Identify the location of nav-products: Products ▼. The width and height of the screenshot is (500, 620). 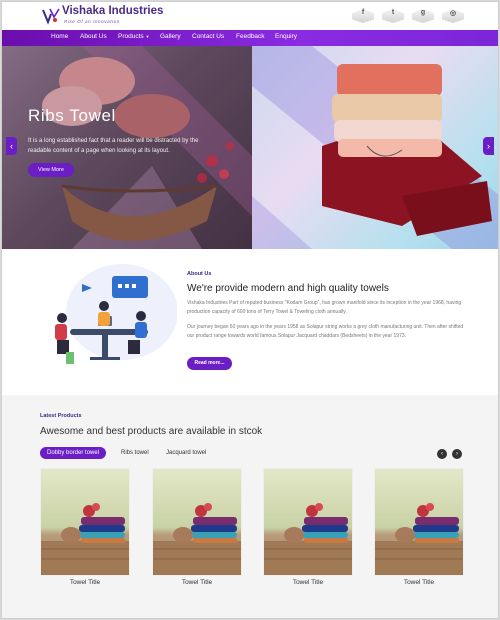
(133, 36).